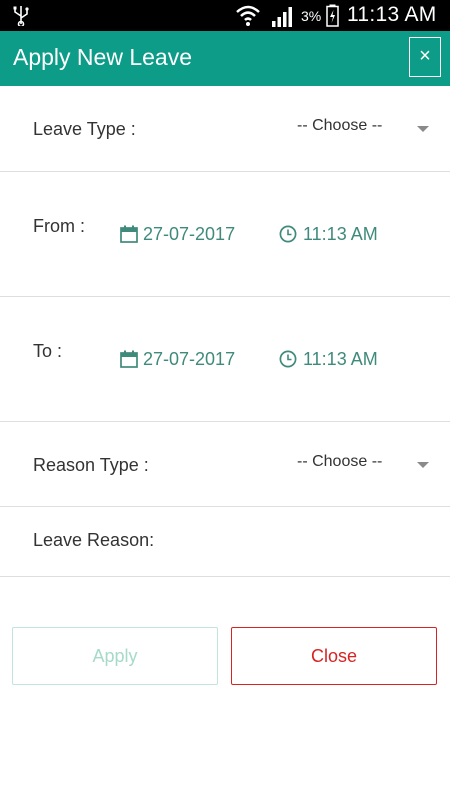  What do you see at coordinates (94, 540) in the screenshot?
I see `leave-reason-label: Leave Reason:` at bounding box center [94, 540].